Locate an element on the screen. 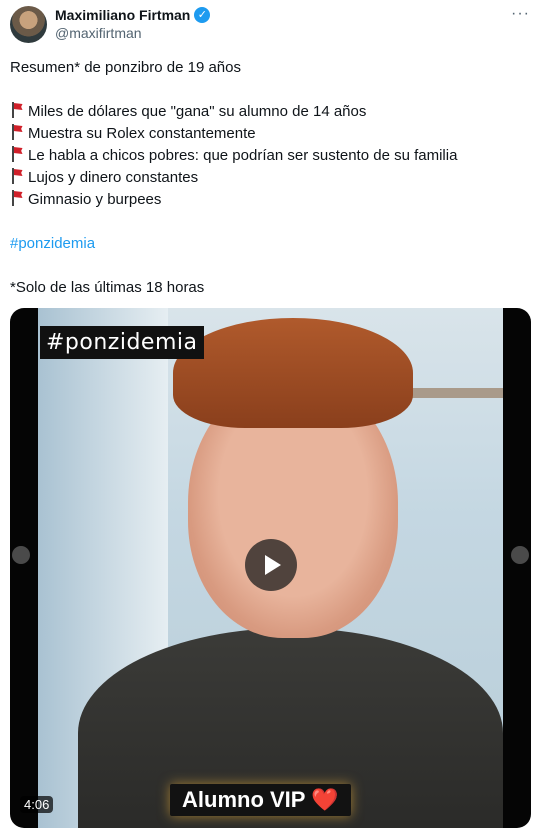 Image resolution: width=542 pixels, height=832 pixels. carousel-prev-icon is located at coordinates (21, 555).